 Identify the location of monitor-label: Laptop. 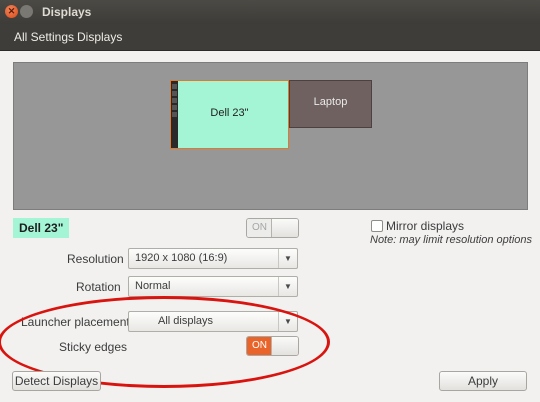
(330, 102).